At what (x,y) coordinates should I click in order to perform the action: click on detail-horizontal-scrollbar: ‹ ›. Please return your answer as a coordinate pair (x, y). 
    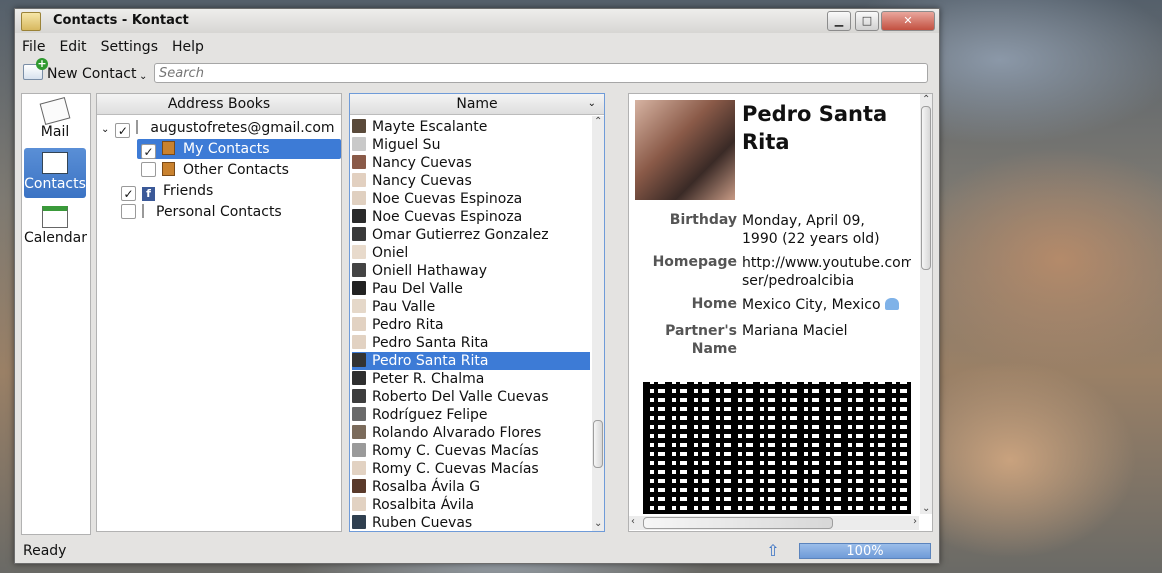
    Looking at the image, I should click on (774, 523).